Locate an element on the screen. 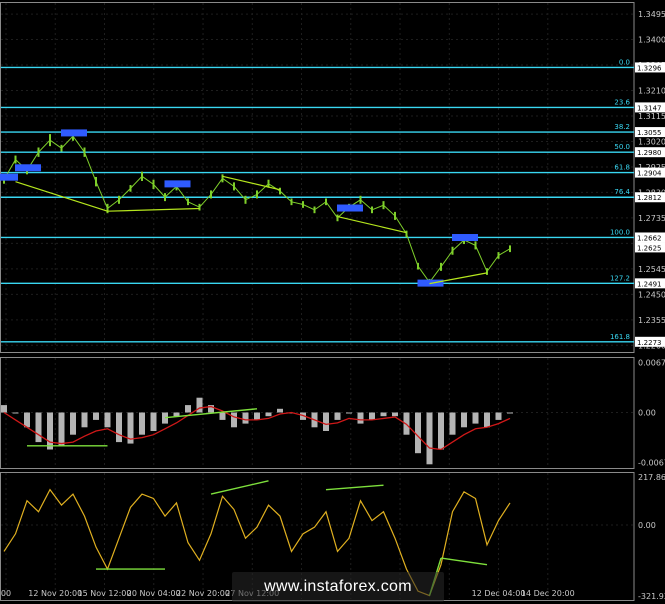 The height and width of the screenshot is (604, 665). x-tick-label: 20 Nov 04:00 is located at coordinates (154, 593).